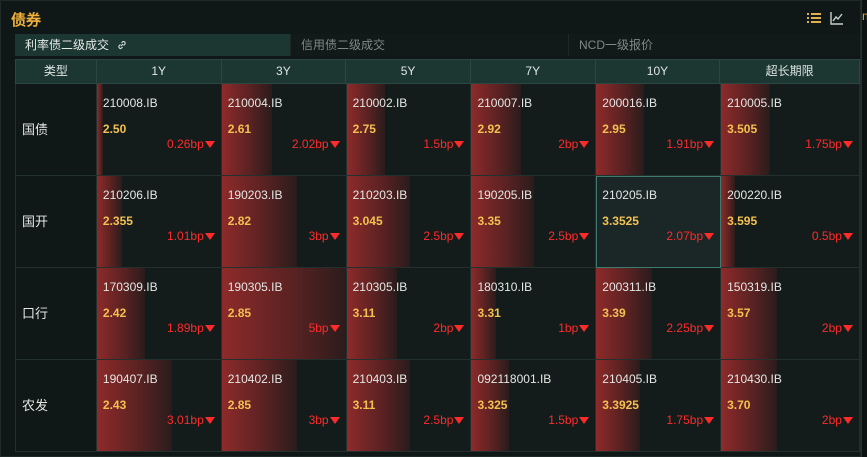 The width and height of the screenshot is (867, 457). What do you see at coordinates (614, 129) in the screenshot?
I see `bond-yield: 2.95` at bounding box center [614, 129].